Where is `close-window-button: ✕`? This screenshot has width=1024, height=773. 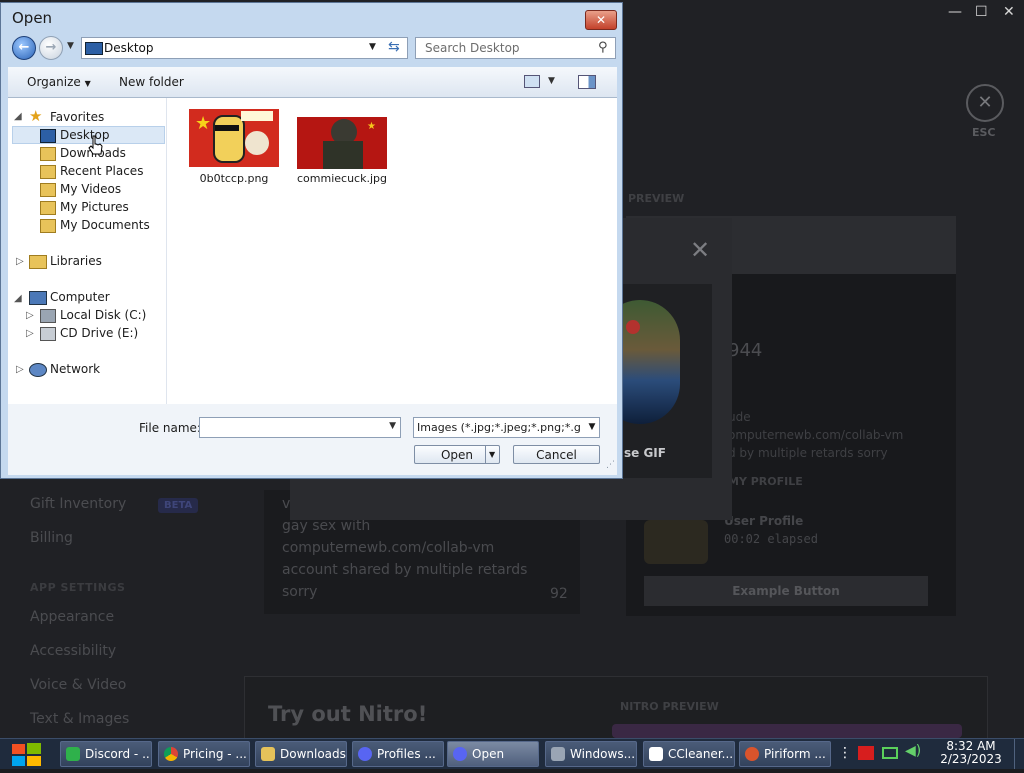 close-window-button: ✕ is located at coordinates (1009, 12).